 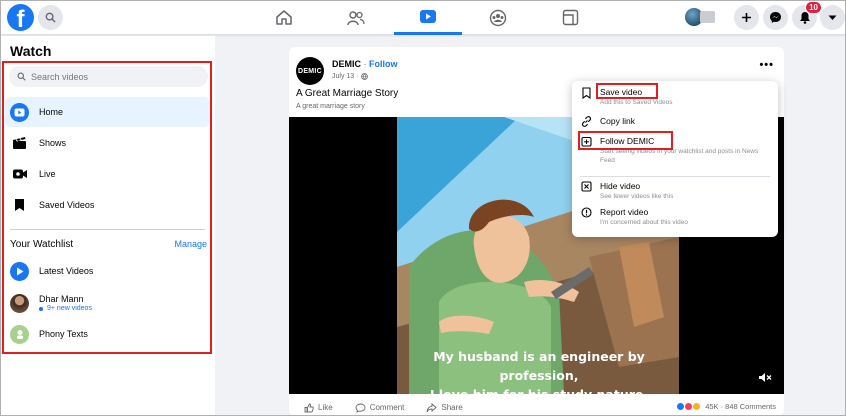 What do you see at coordinates (452, 407) in the screenshot?
I see `share-label: Share` at bounding box center [452, 407].